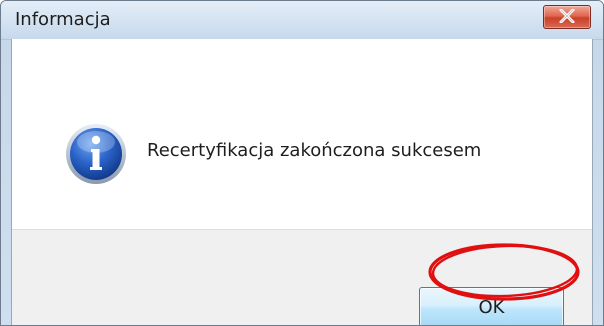 The image size is (604, 326). What do you see at coordinates (314, 150) in the screenshot?
I see `message-text: Recertyfikacja zakończona sukcesem` at bounding box center [314, 150].